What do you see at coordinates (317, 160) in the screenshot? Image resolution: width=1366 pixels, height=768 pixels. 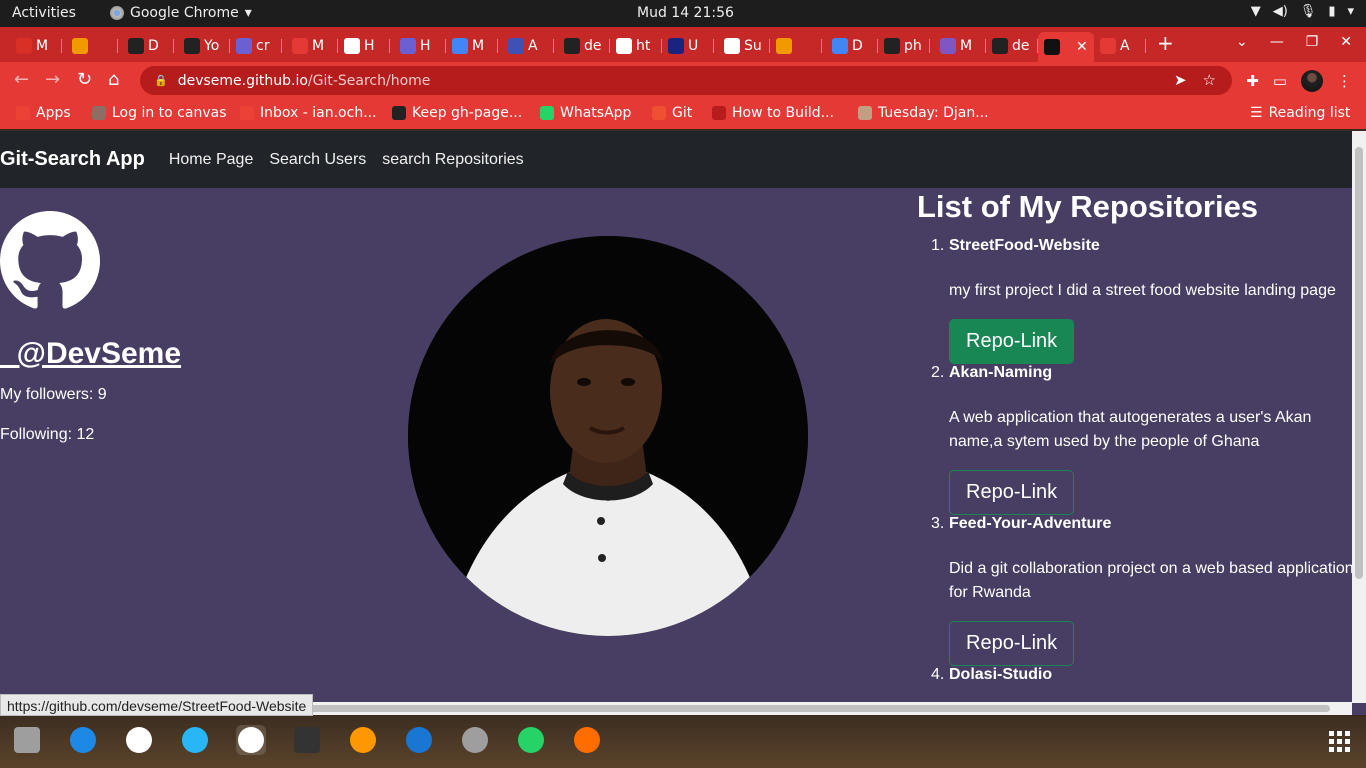 I see `nav-link: Search Users` at bounding box center [317, 160].